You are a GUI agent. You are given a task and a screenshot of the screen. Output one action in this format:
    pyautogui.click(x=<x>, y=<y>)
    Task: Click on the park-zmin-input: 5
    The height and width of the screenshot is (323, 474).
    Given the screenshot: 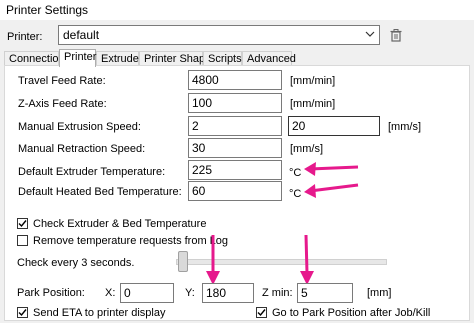 What is the action you would take?
    pyautogui.click(x=325, y=293)
    